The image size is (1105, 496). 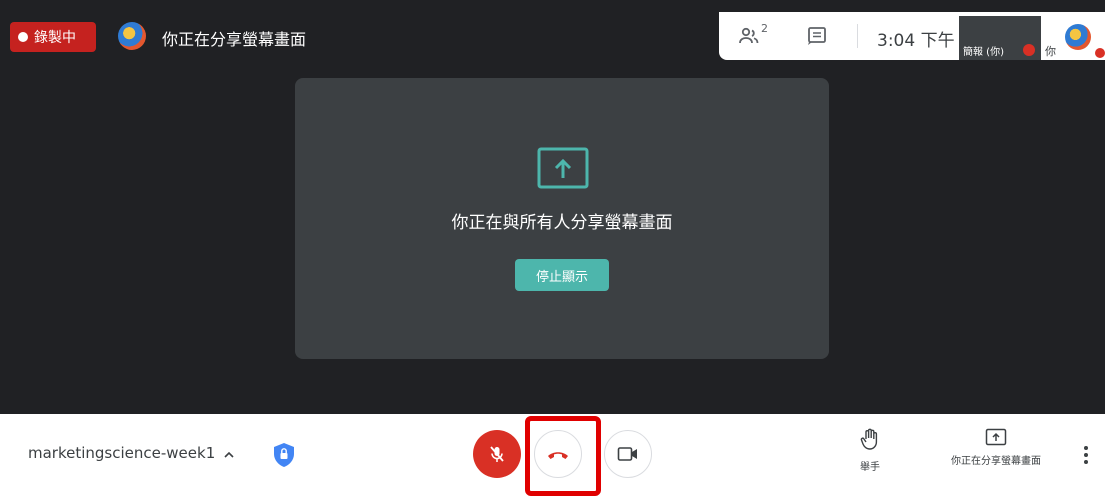 What do you see at coordinates (1086, 455) in the screenshot?
I see `more-options-icon` at bounding box center [1086, 455].